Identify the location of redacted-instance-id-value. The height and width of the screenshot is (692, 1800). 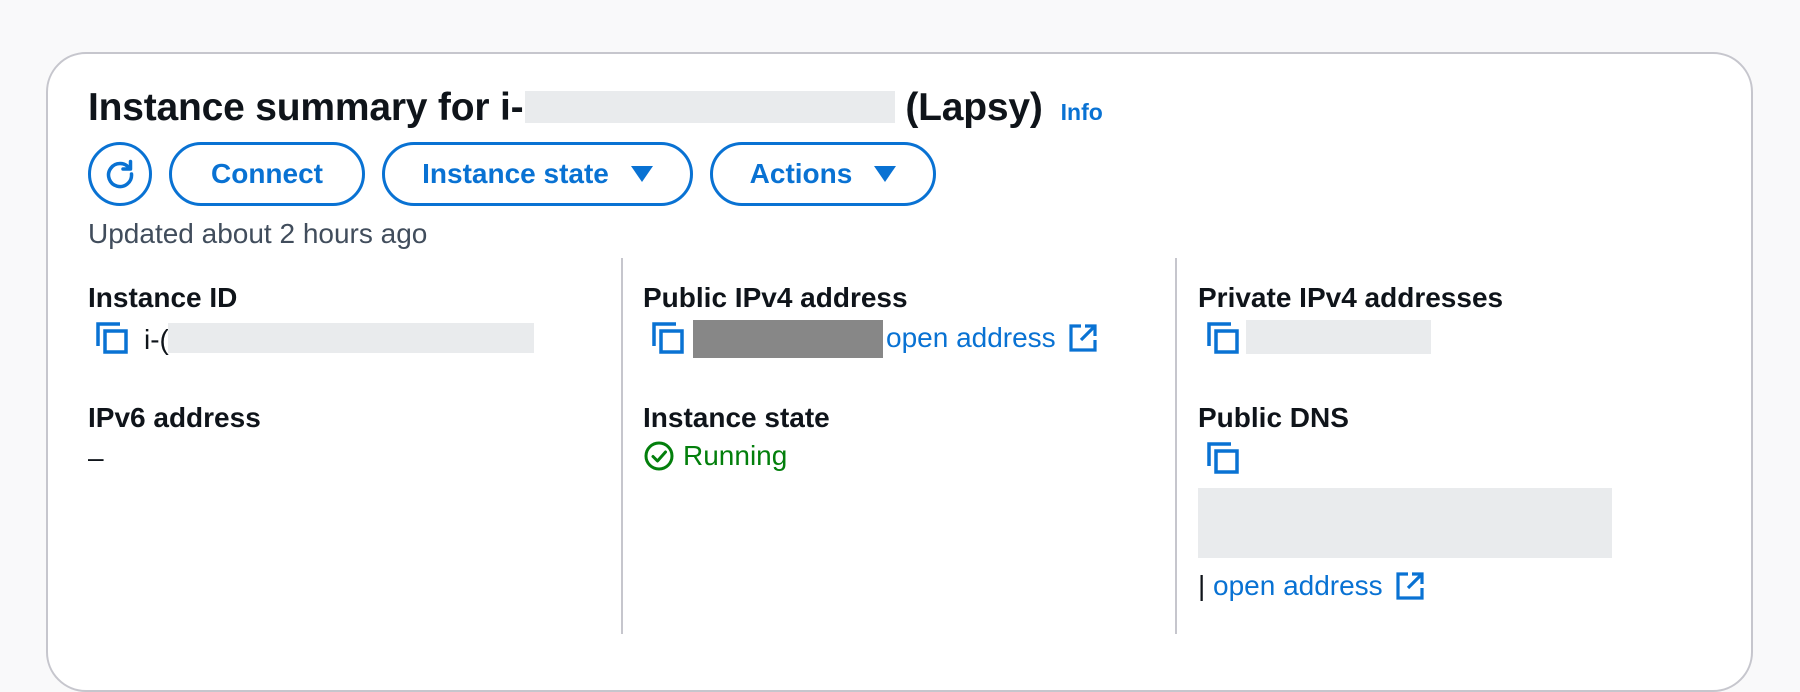
(351, 338).